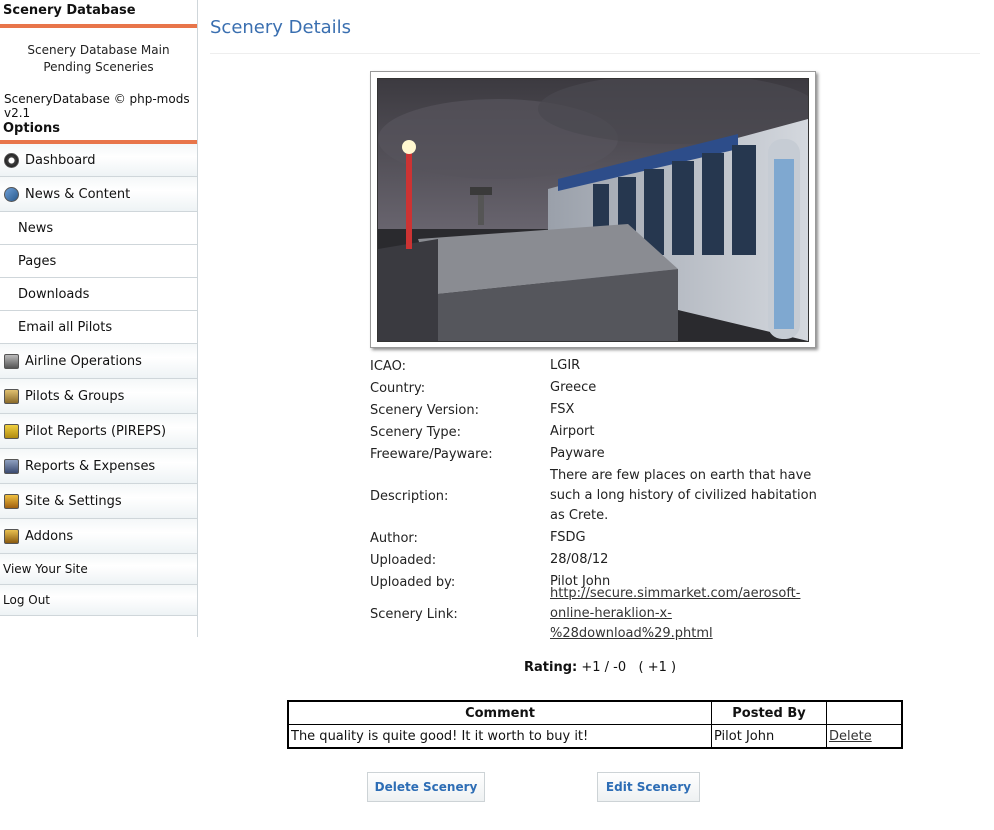 The height and width of the screenshot is (830, 994). I want to click on detail-row: Uploaded: 28/08/12, so click(597, 560).